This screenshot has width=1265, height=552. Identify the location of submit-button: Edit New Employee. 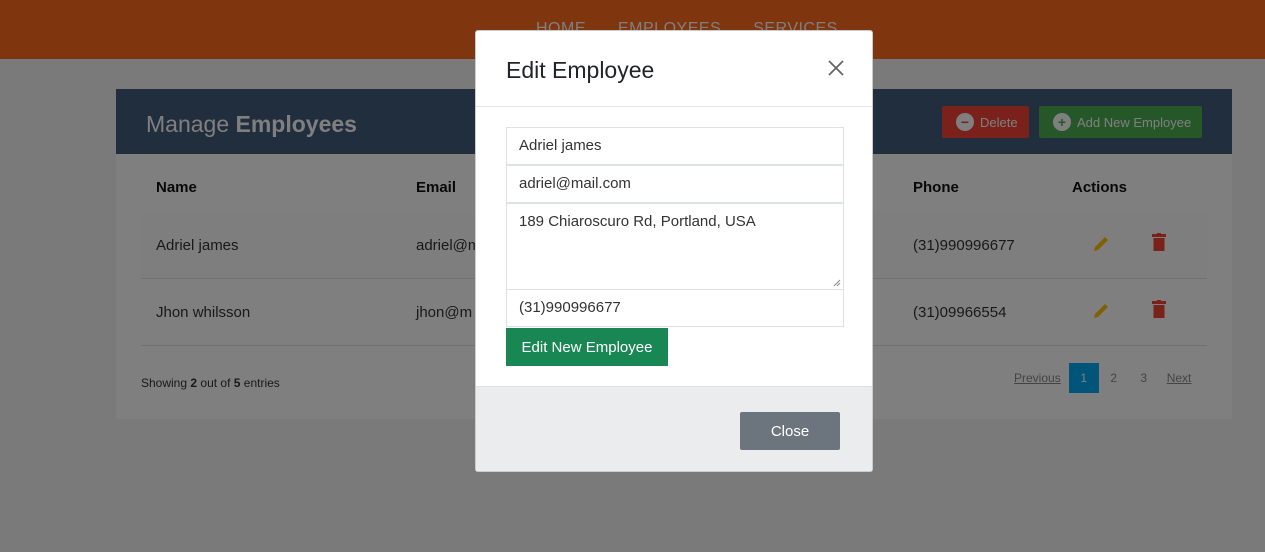
(587, 347).